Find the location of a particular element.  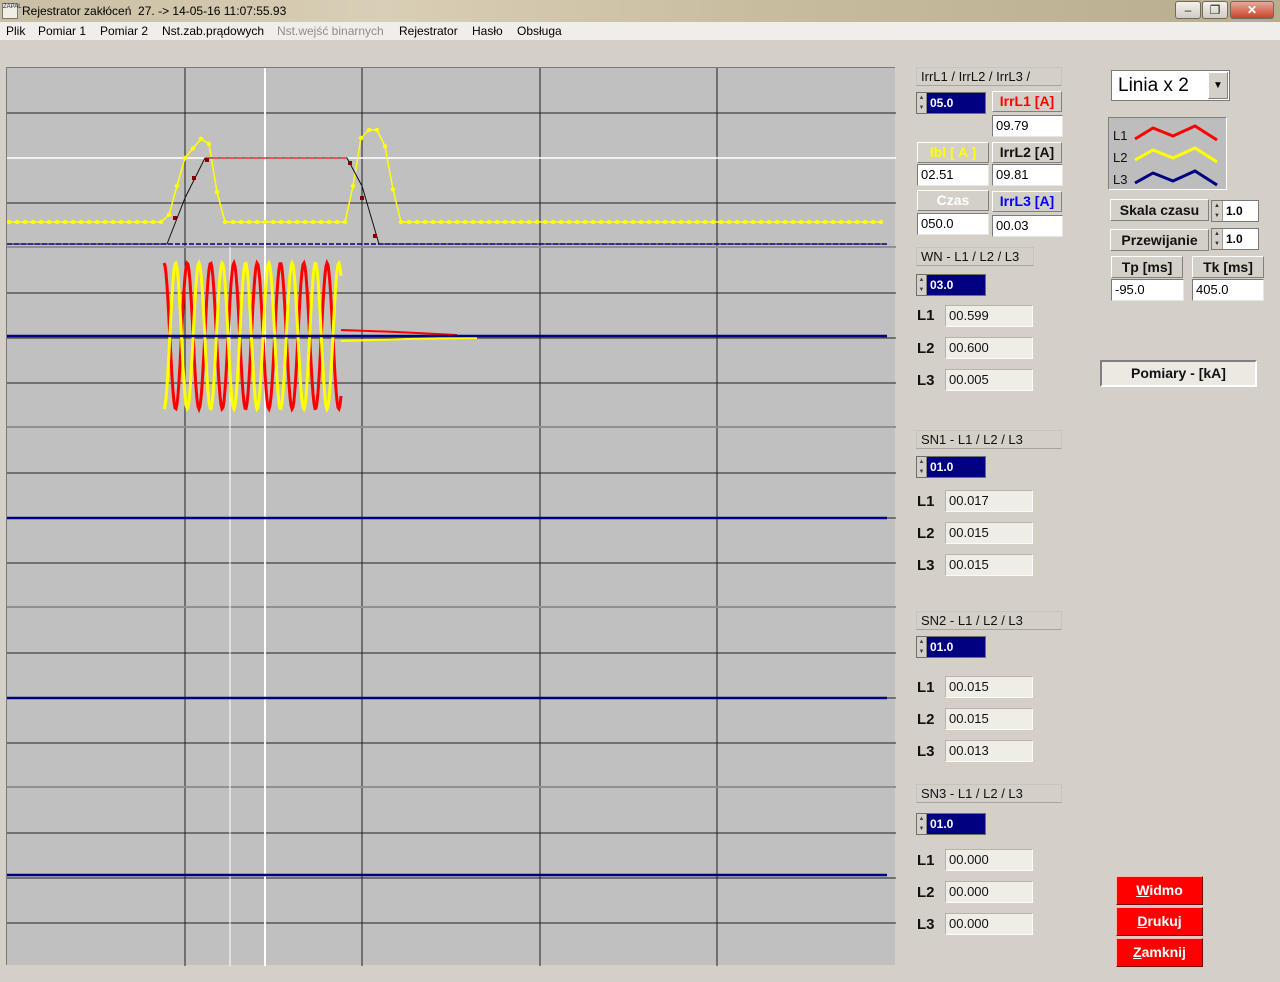

sn3-scale-spinner: ▲ ▼ 01.0 is located at coordinates (951, 824).